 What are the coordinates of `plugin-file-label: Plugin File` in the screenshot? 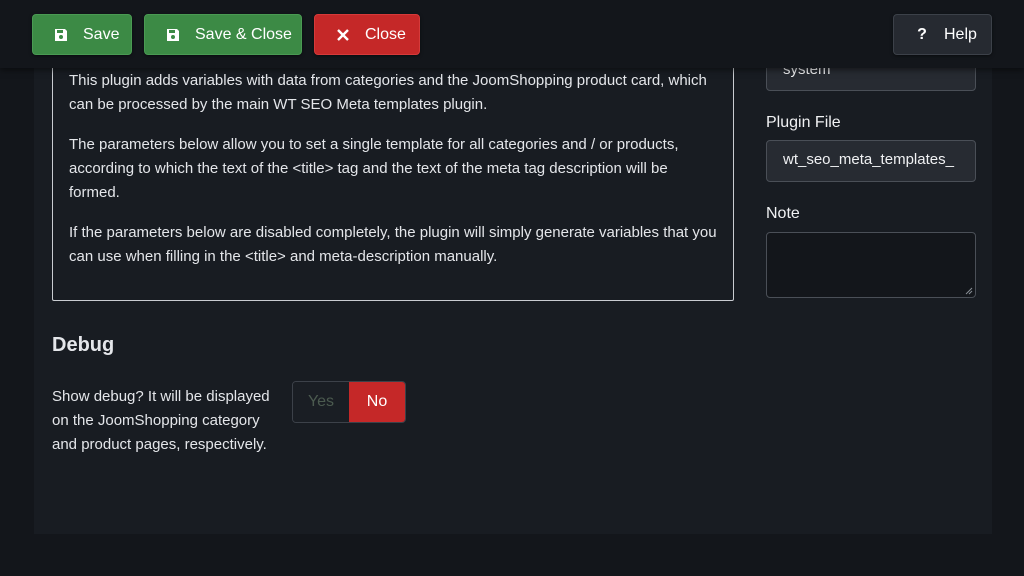 It's located at (803, 122).